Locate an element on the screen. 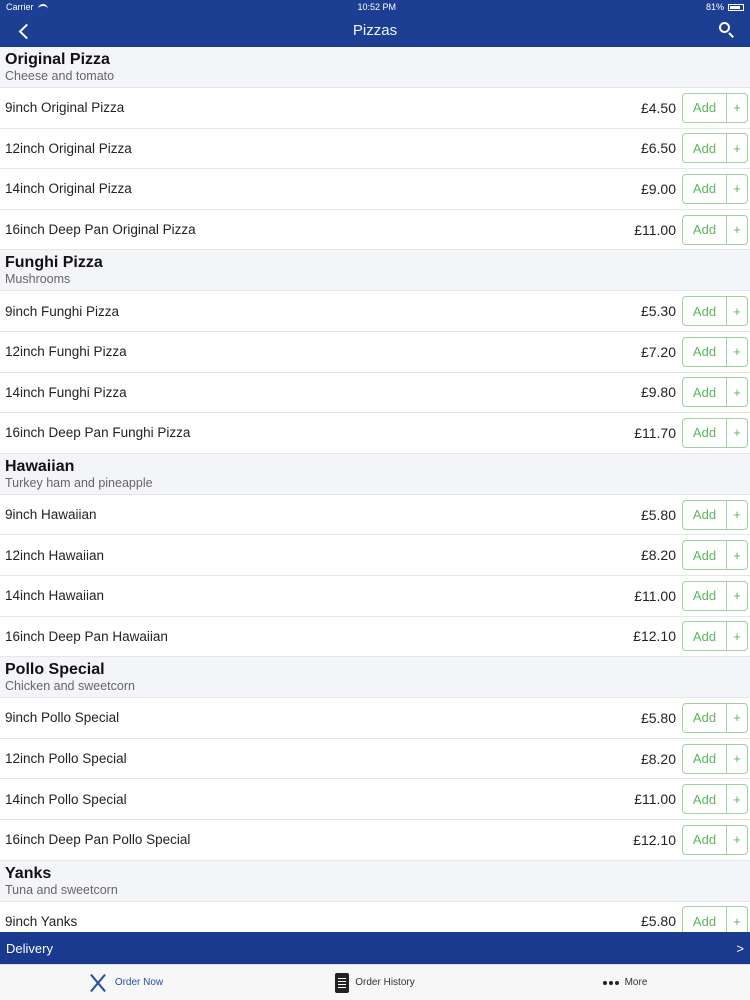 This screenshot has width=750, height=1000. item-name: 16inch Deep Pan Funghi Pizza is located at coordinates (98, 433).